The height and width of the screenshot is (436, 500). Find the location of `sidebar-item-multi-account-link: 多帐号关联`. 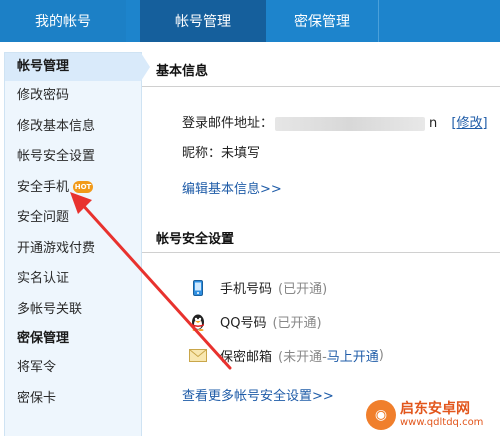

sidebar-item-multi-account-link: 多帐号关联 is located at coordinates (73, 310).